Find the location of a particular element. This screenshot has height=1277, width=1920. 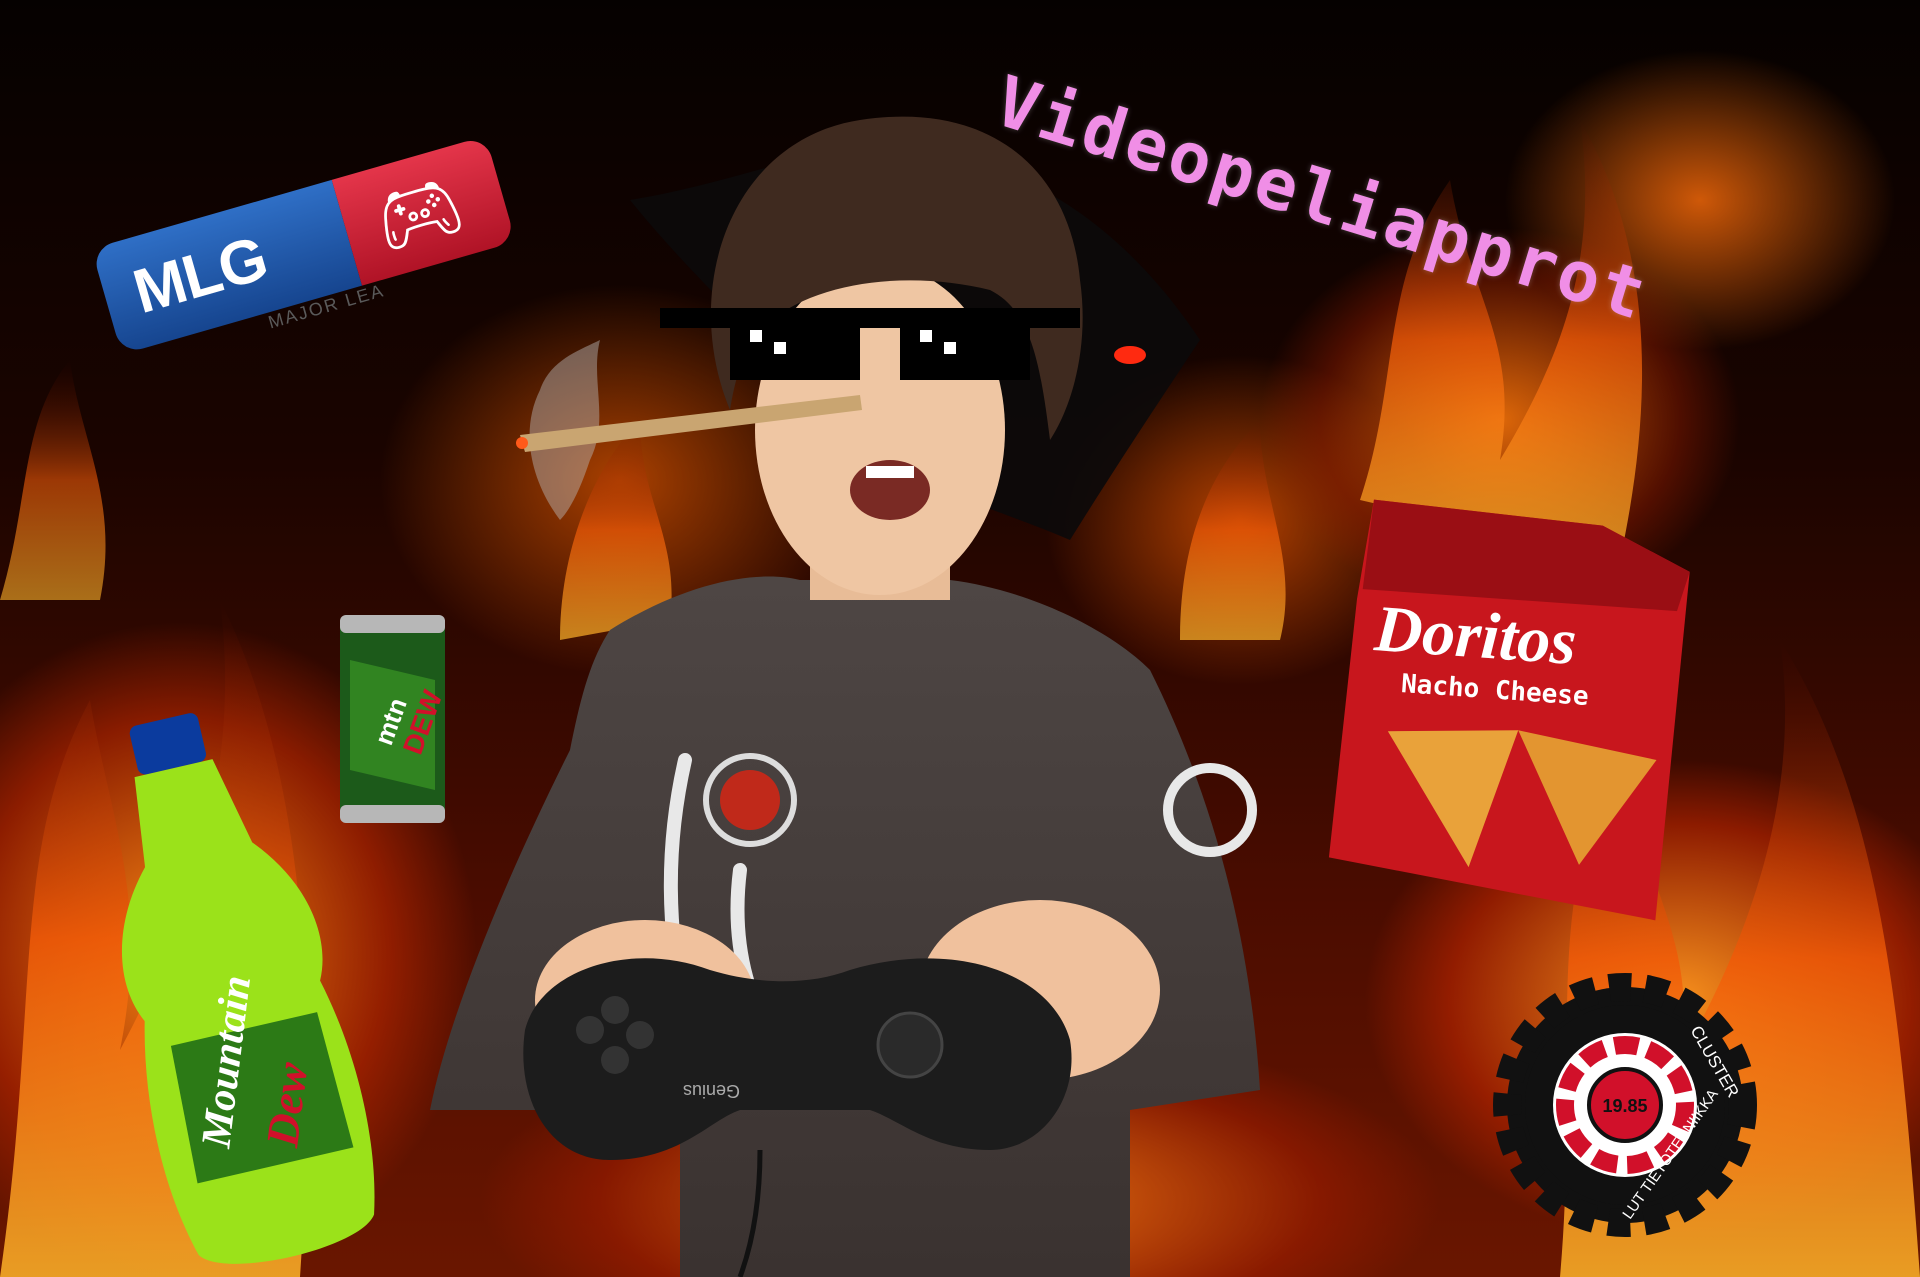

controller-brand: Genius is located at coordinates (711, 1091).